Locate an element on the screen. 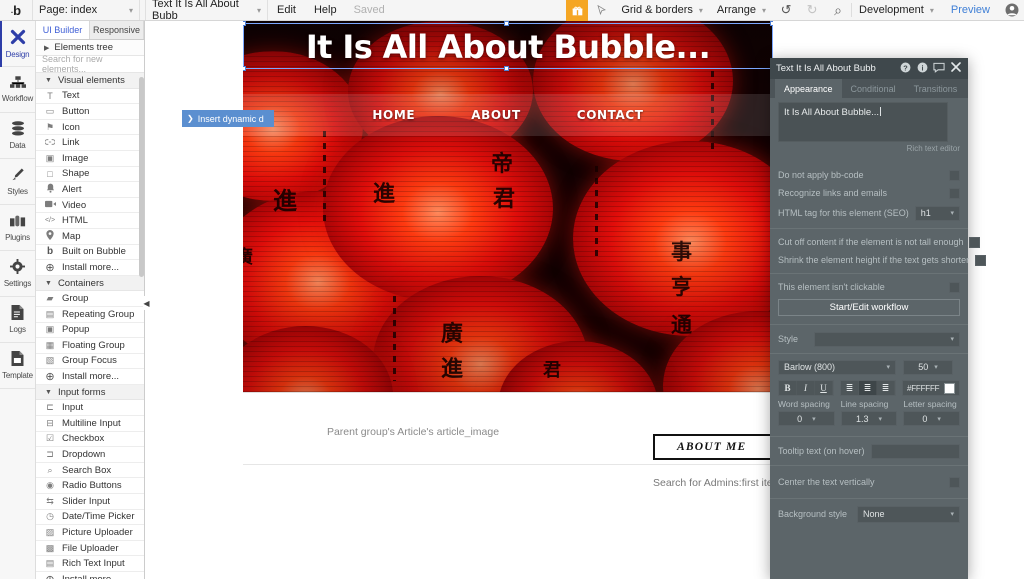 This screenshot has width=1024, height=579. info-icon: i is located at coordinates (922, 69).